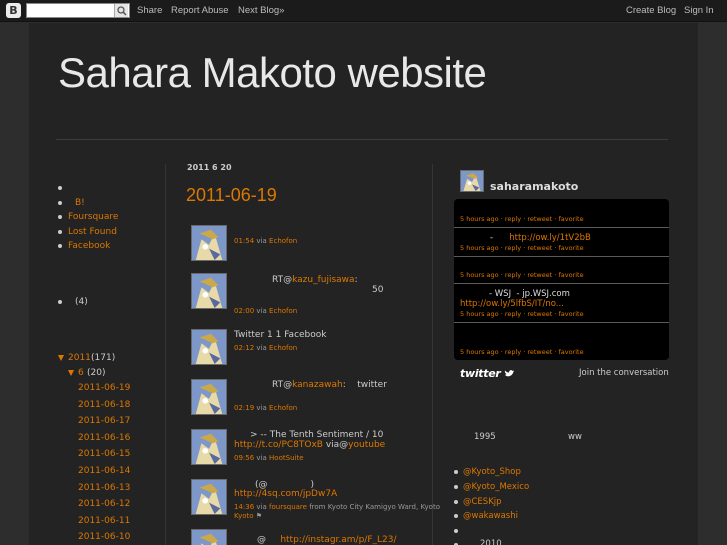 The image size is (727, 545). Describe the element at coordinates (80, 203) in the screenshot. I see `link-hatena-bookmark: B!` at that location.